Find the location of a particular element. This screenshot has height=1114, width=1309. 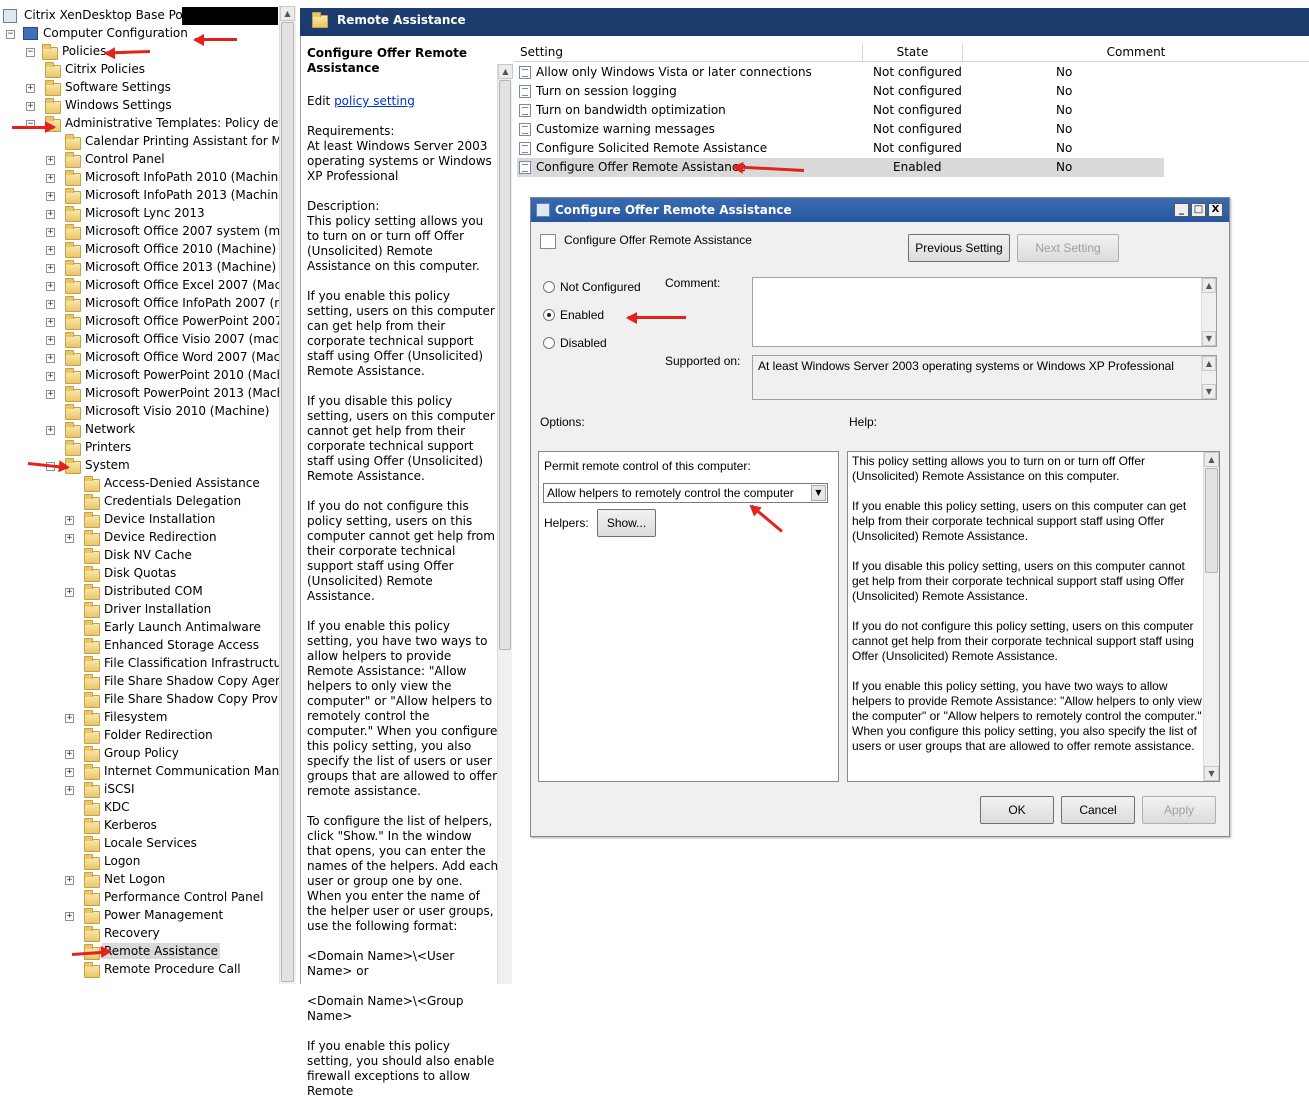

dialog-subtitle: Configure Offer Remote Assistance is located at coordinates (658, 240).